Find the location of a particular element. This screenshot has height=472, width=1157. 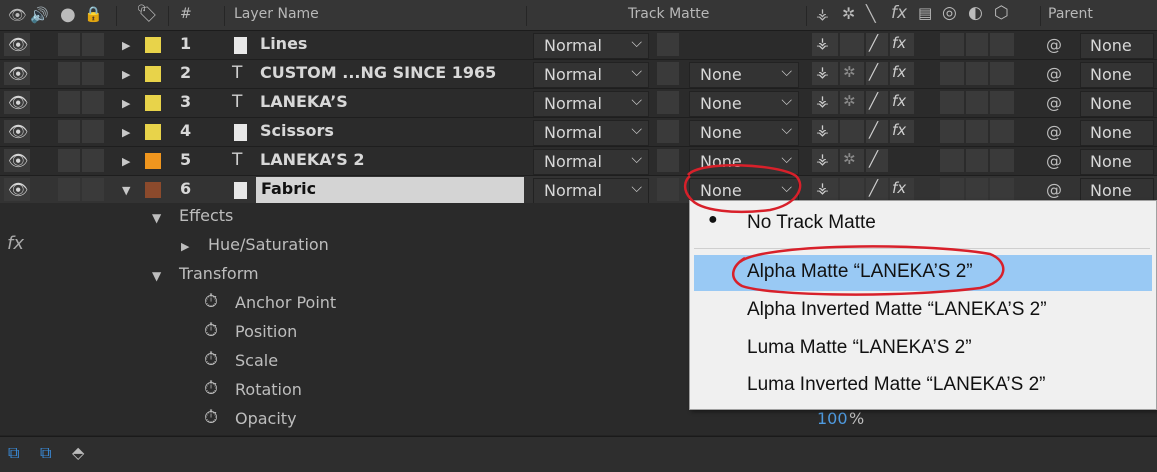

menu-item-alpha-matte: Alpha Matte “LANEKA’S 2” is located at coordinates (923, 273).